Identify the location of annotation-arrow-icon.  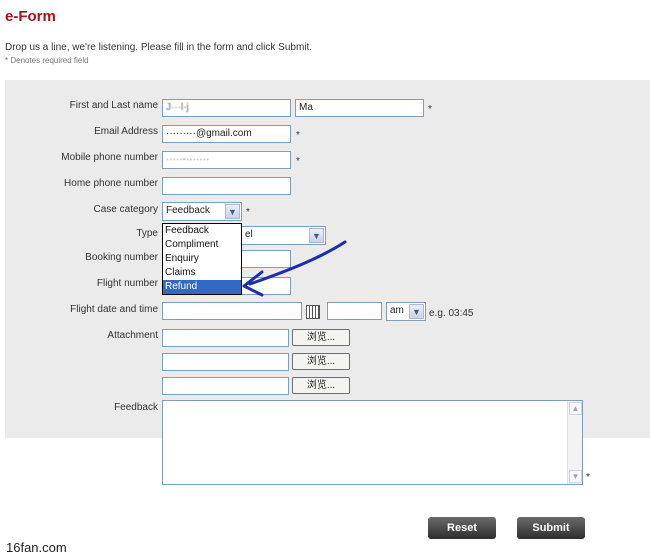
(294, 268).